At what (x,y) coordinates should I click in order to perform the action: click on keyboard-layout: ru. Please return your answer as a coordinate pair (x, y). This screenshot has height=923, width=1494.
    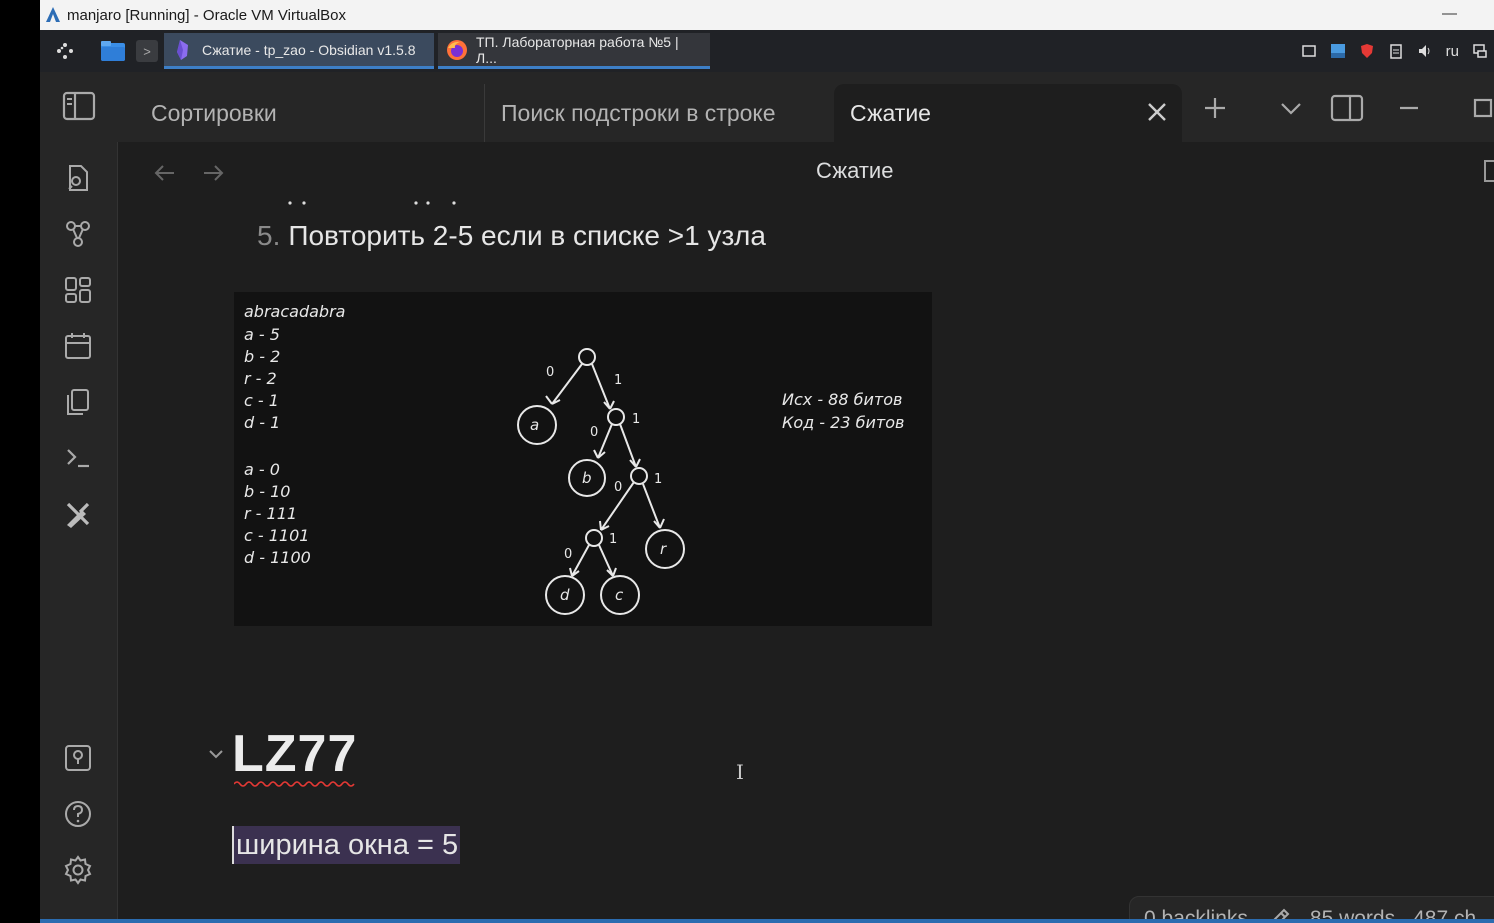
    Looking at the image, I should click on (1452, 51).